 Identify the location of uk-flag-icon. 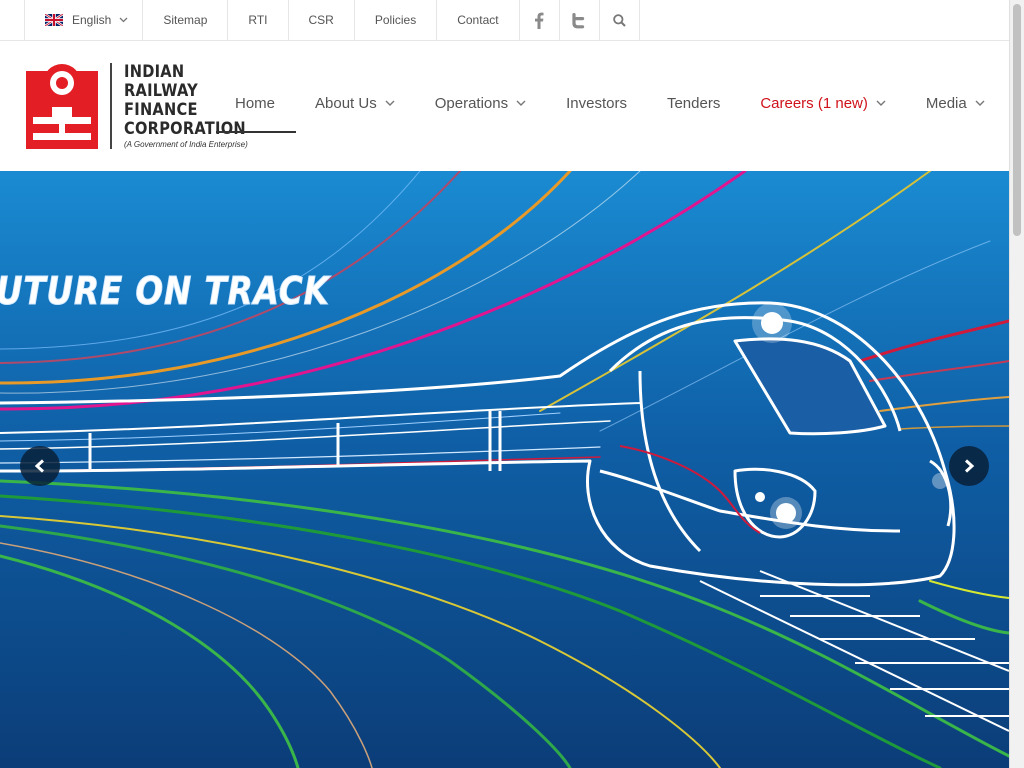
(54, 20).